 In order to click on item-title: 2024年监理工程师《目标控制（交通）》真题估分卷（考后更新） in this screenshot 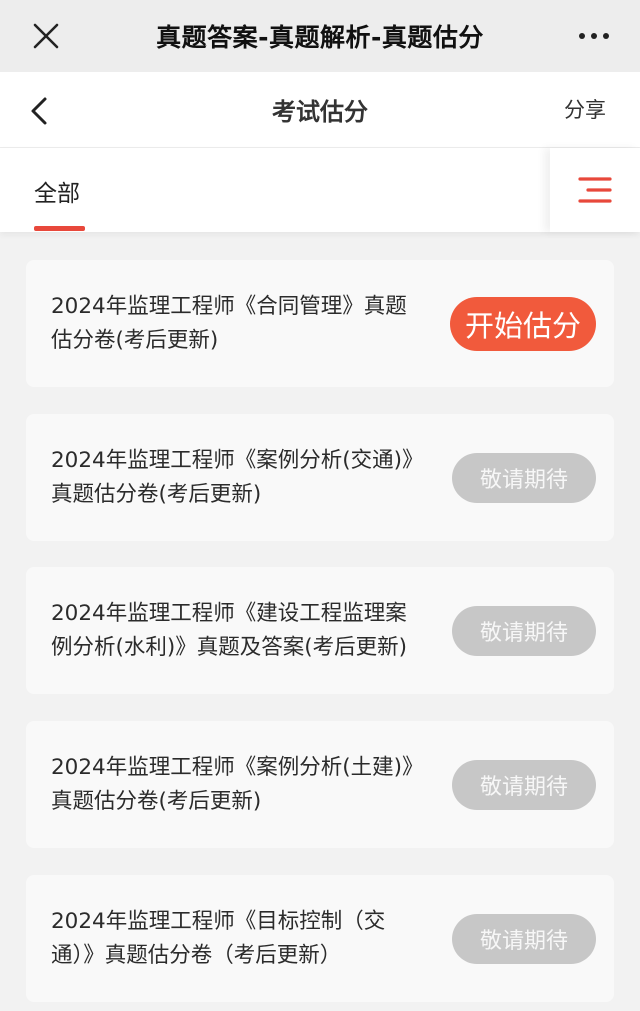, I will do `click(218, 938)`.